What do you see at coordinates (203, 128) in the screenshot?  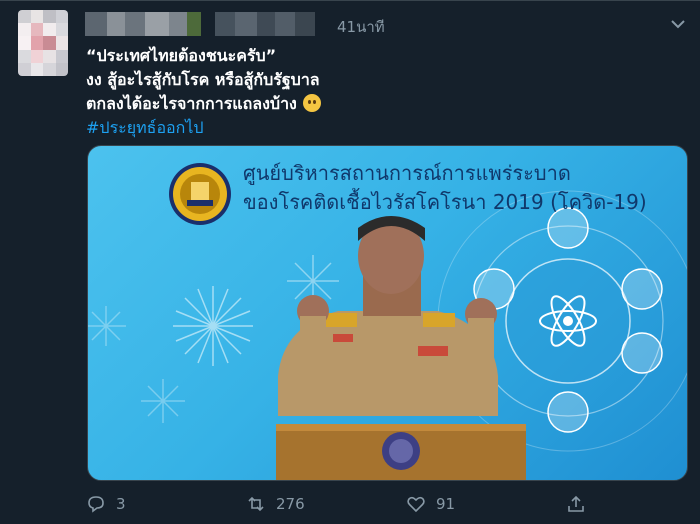 I see `hashtag-link: #ประยุทธ์ออกไป` at bounding box center [203, 128].